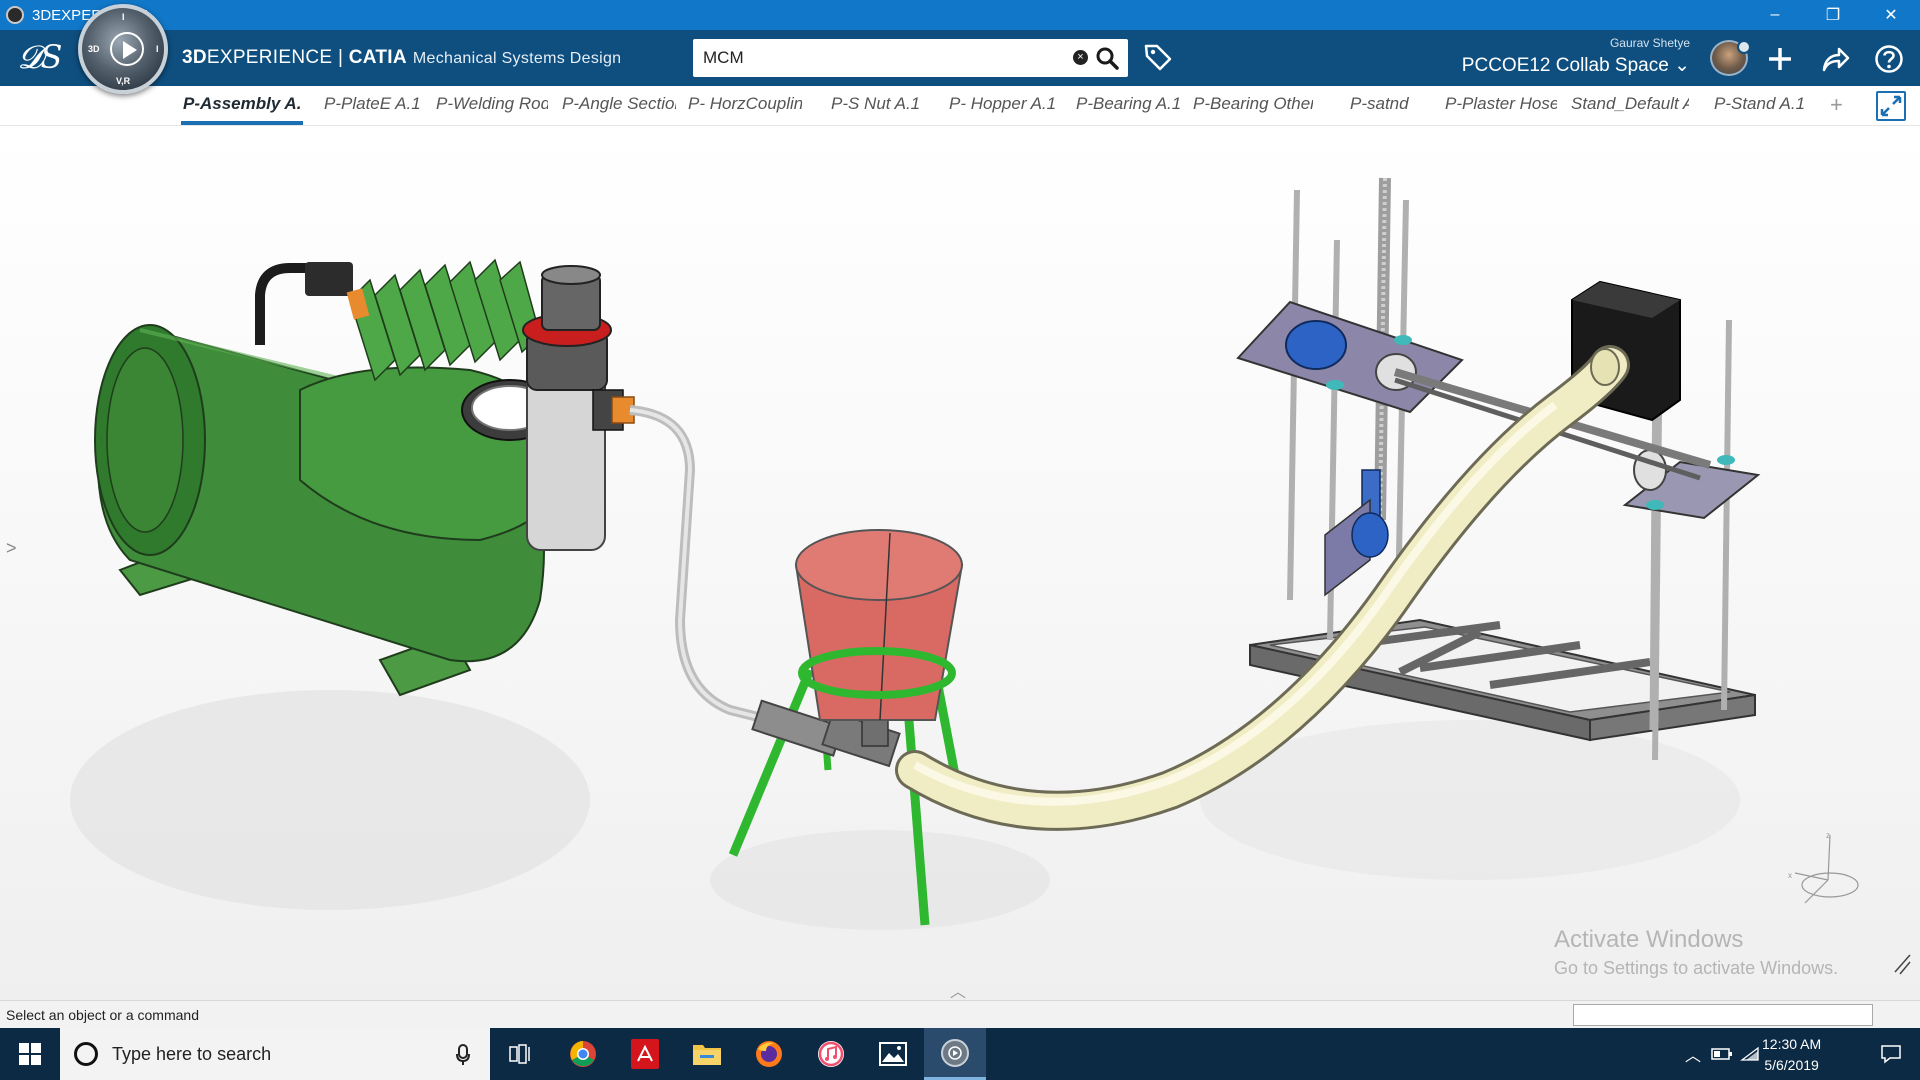 Image resolution: width=1920 pixels, height=1080 pixels. Describe the element at coordinates (1630, 104) in the screenshot. I see `tab-stand-default: Stand_Default A` at that location.